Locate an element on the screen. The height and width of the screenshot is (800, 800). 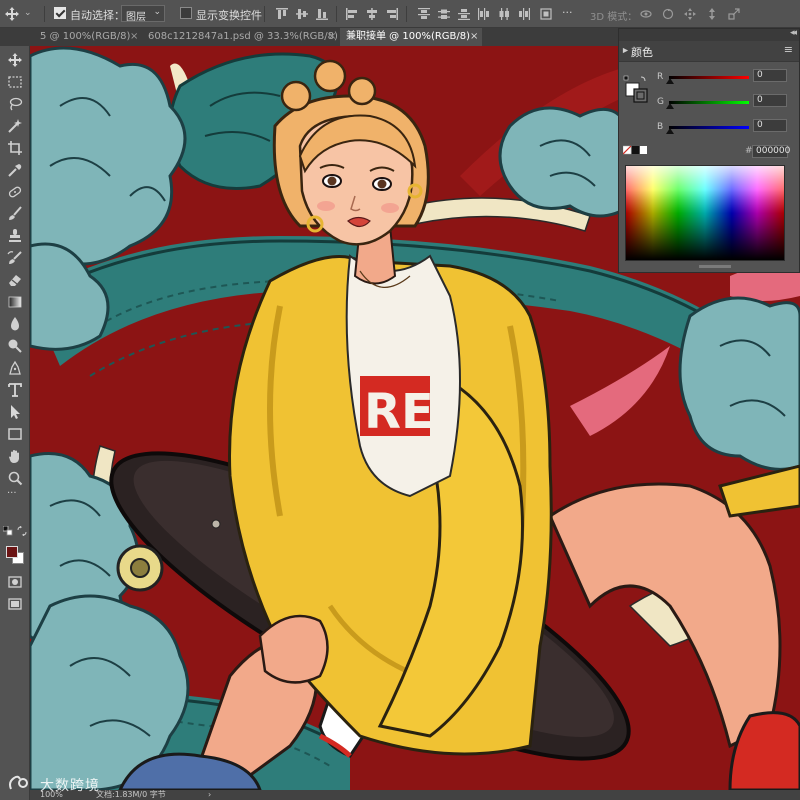
auto-select-checkbox is located at coordinates (60, 13).